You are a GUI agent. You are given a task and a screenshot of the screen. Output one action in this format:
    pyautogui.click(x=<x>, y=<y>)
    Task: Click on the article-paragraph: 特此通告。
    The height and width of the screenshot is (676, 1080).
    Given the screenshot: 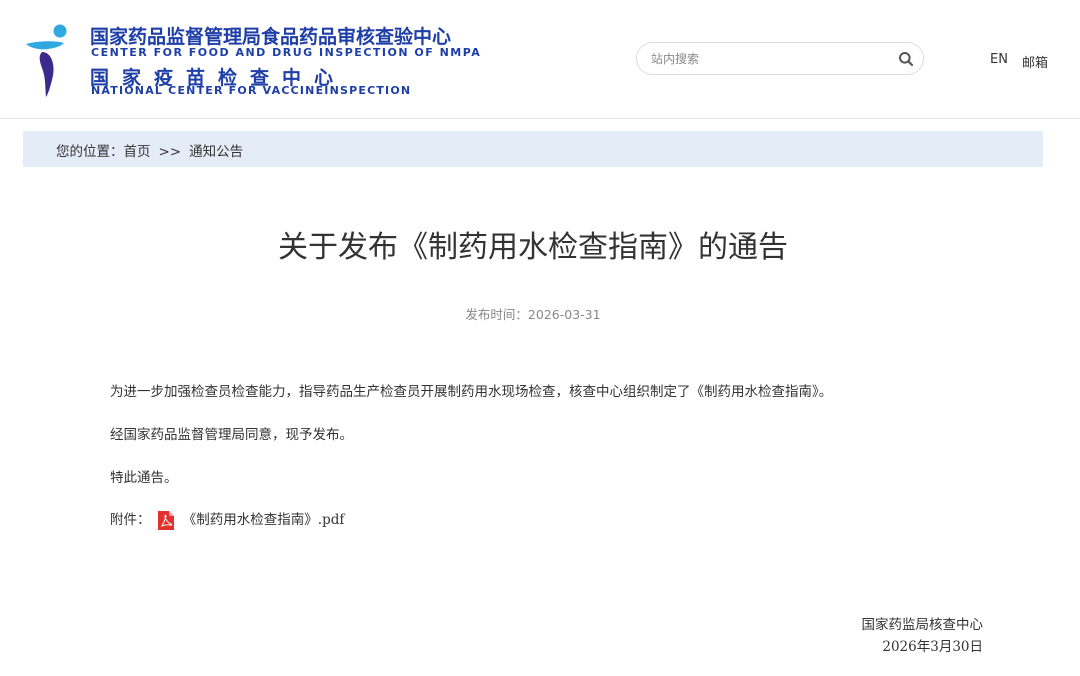 What is the action you would take?
    pyautogui.click(x=144, y=478)
    